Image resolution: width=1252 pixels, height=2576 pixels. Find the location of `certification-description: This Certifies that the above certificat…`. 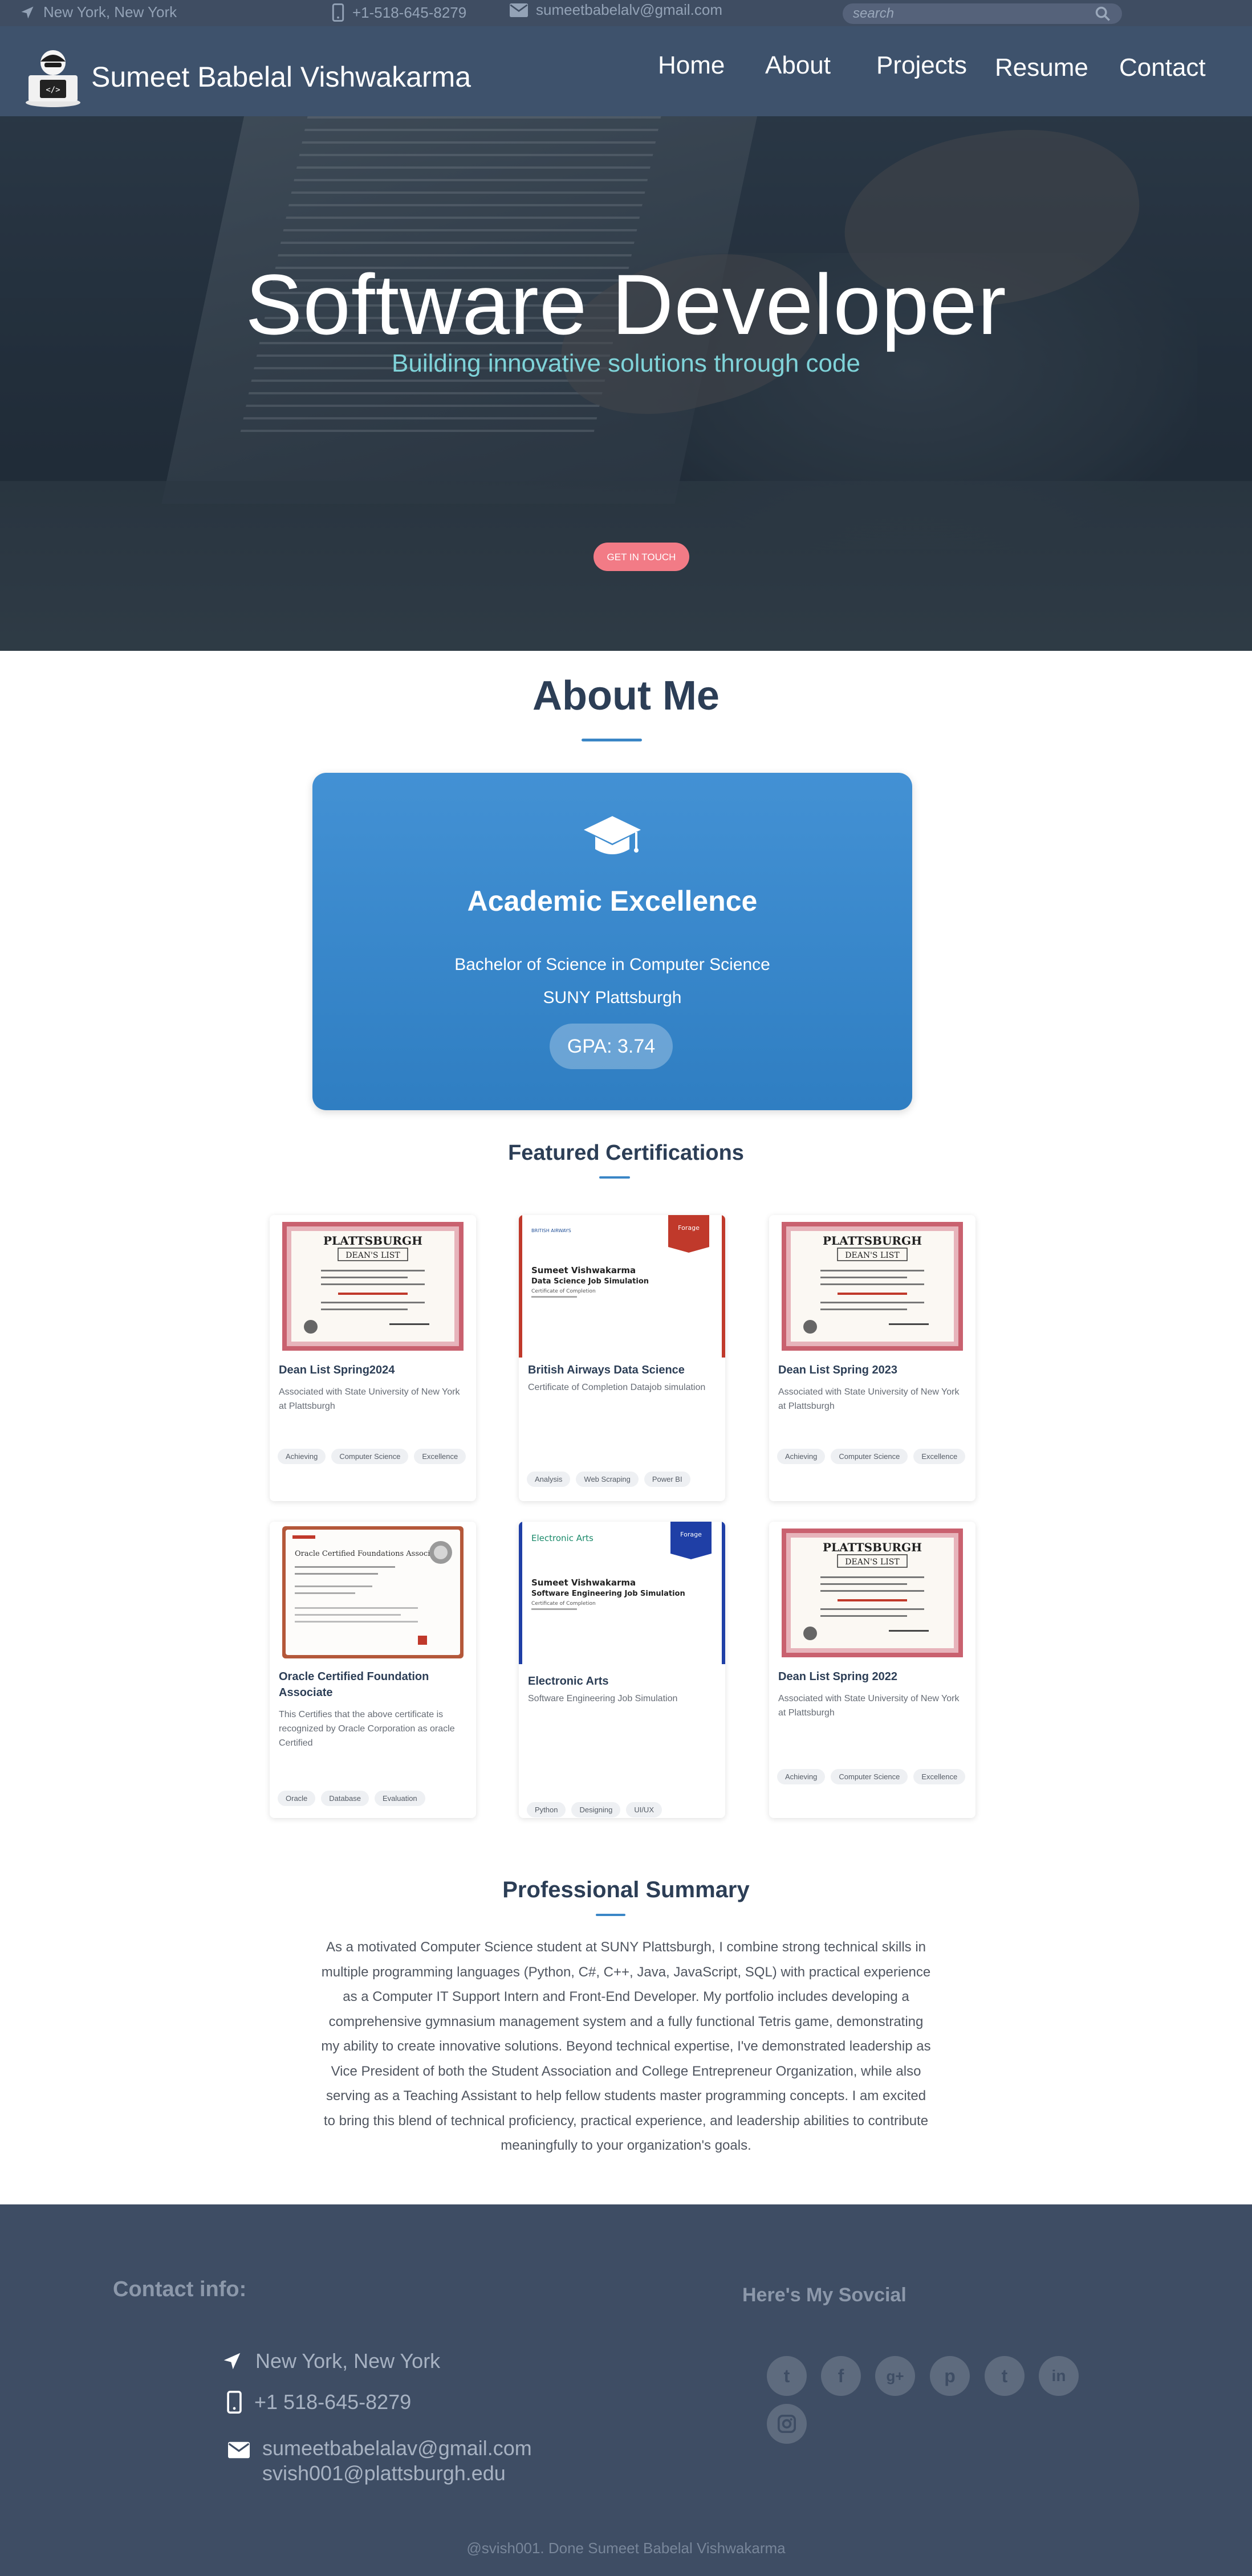

certification-description: This Certifies that the above certificat… is located at coordinates (367, 1729).